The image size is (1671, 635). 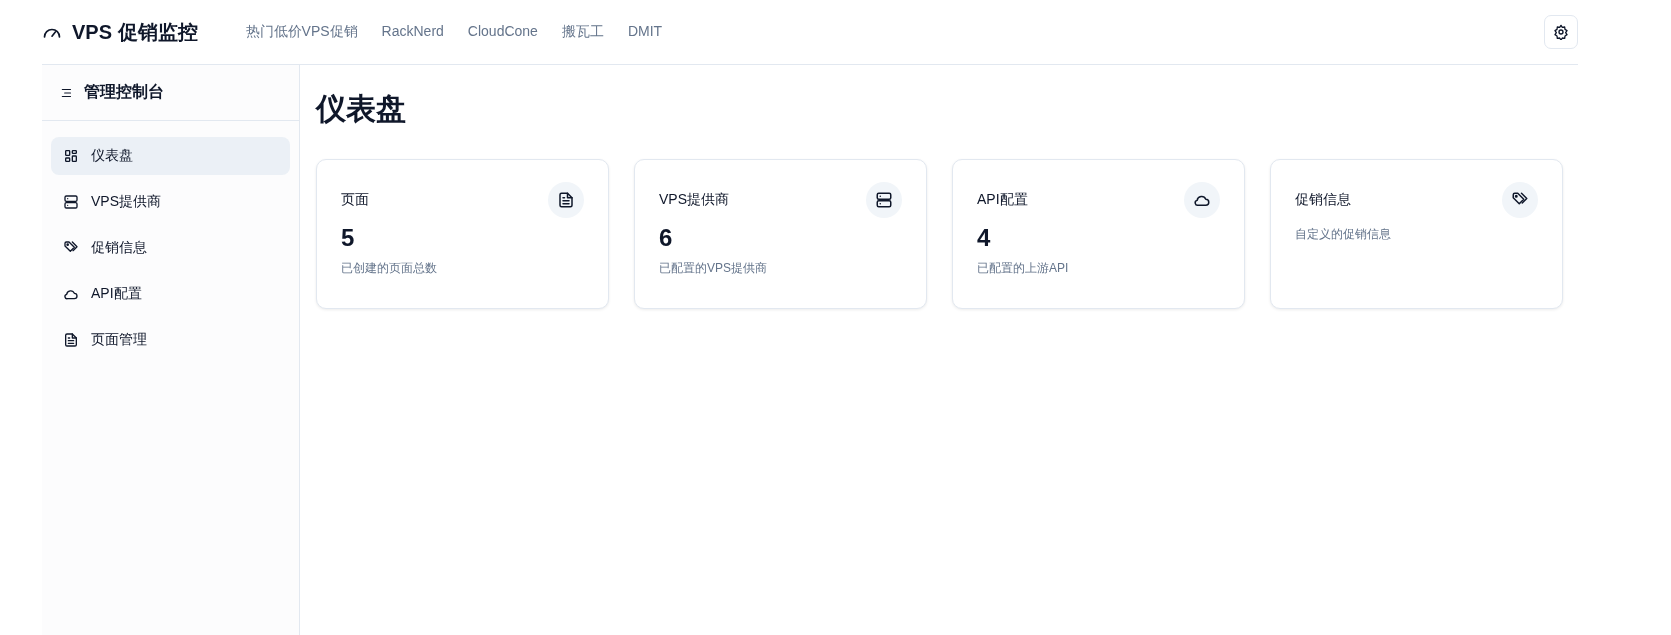 What do you see at coordinates (355, 200) in the screenshot?
I see `card-title: 页面` at bounding box center [355, 200].